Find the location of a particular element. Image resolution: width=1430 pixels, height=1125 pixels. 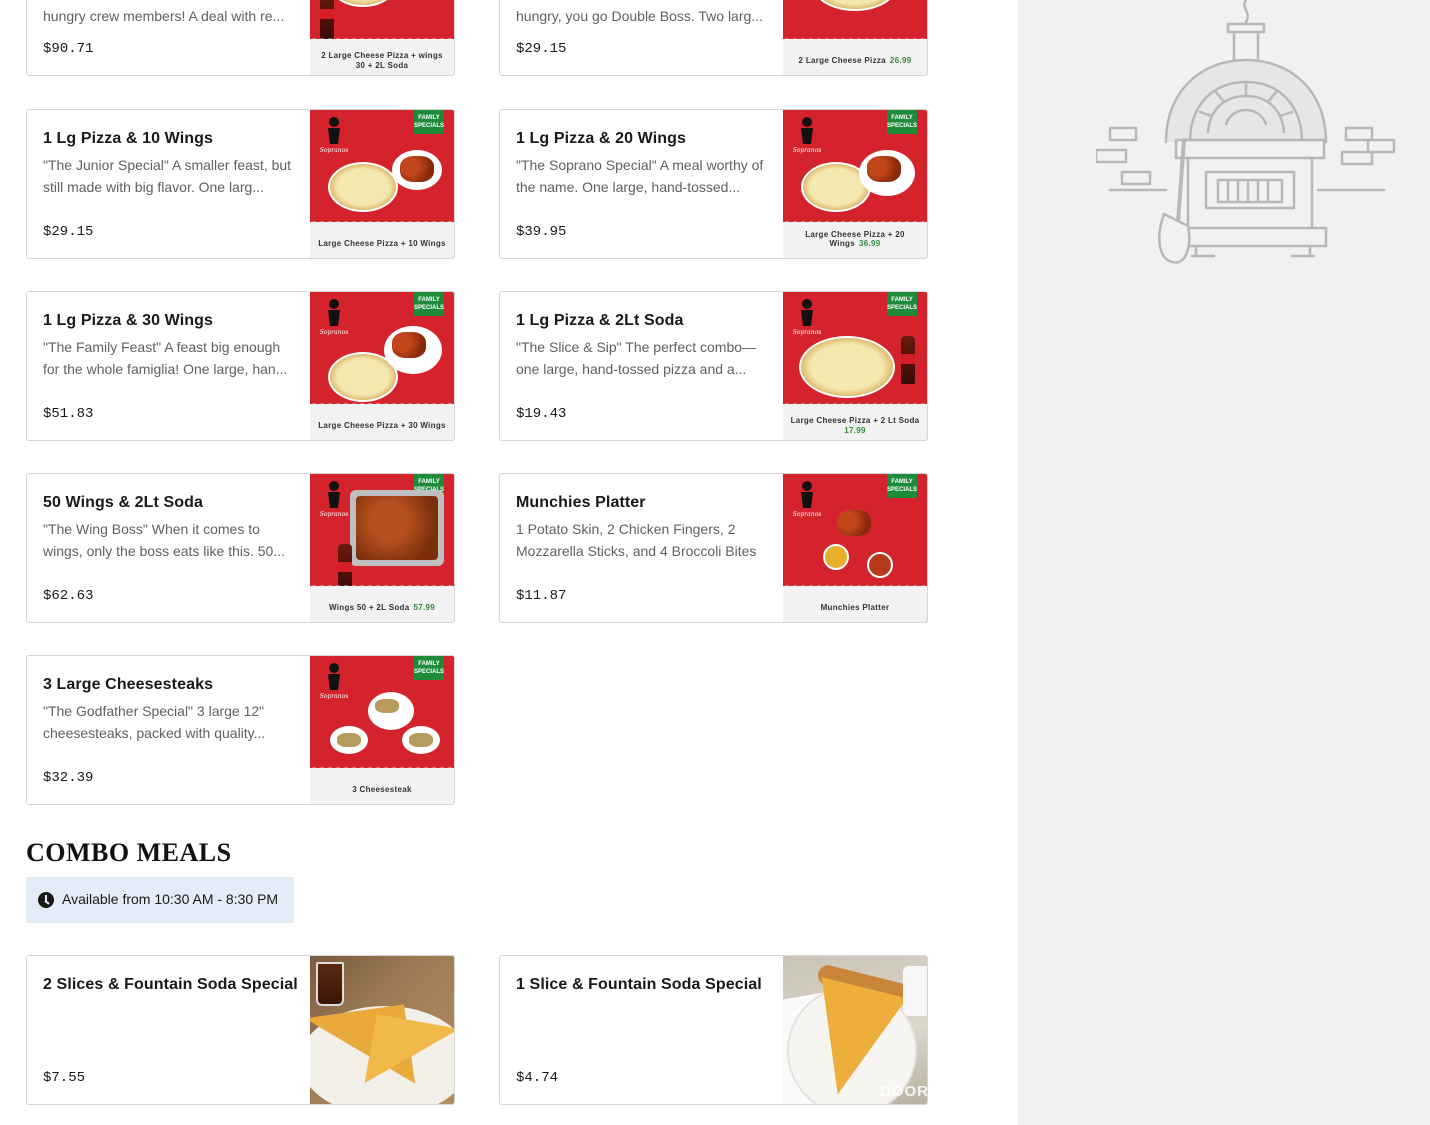

image-caption: Large Cheese Pizza + 10 Wings is located at coordinates (382, 243).